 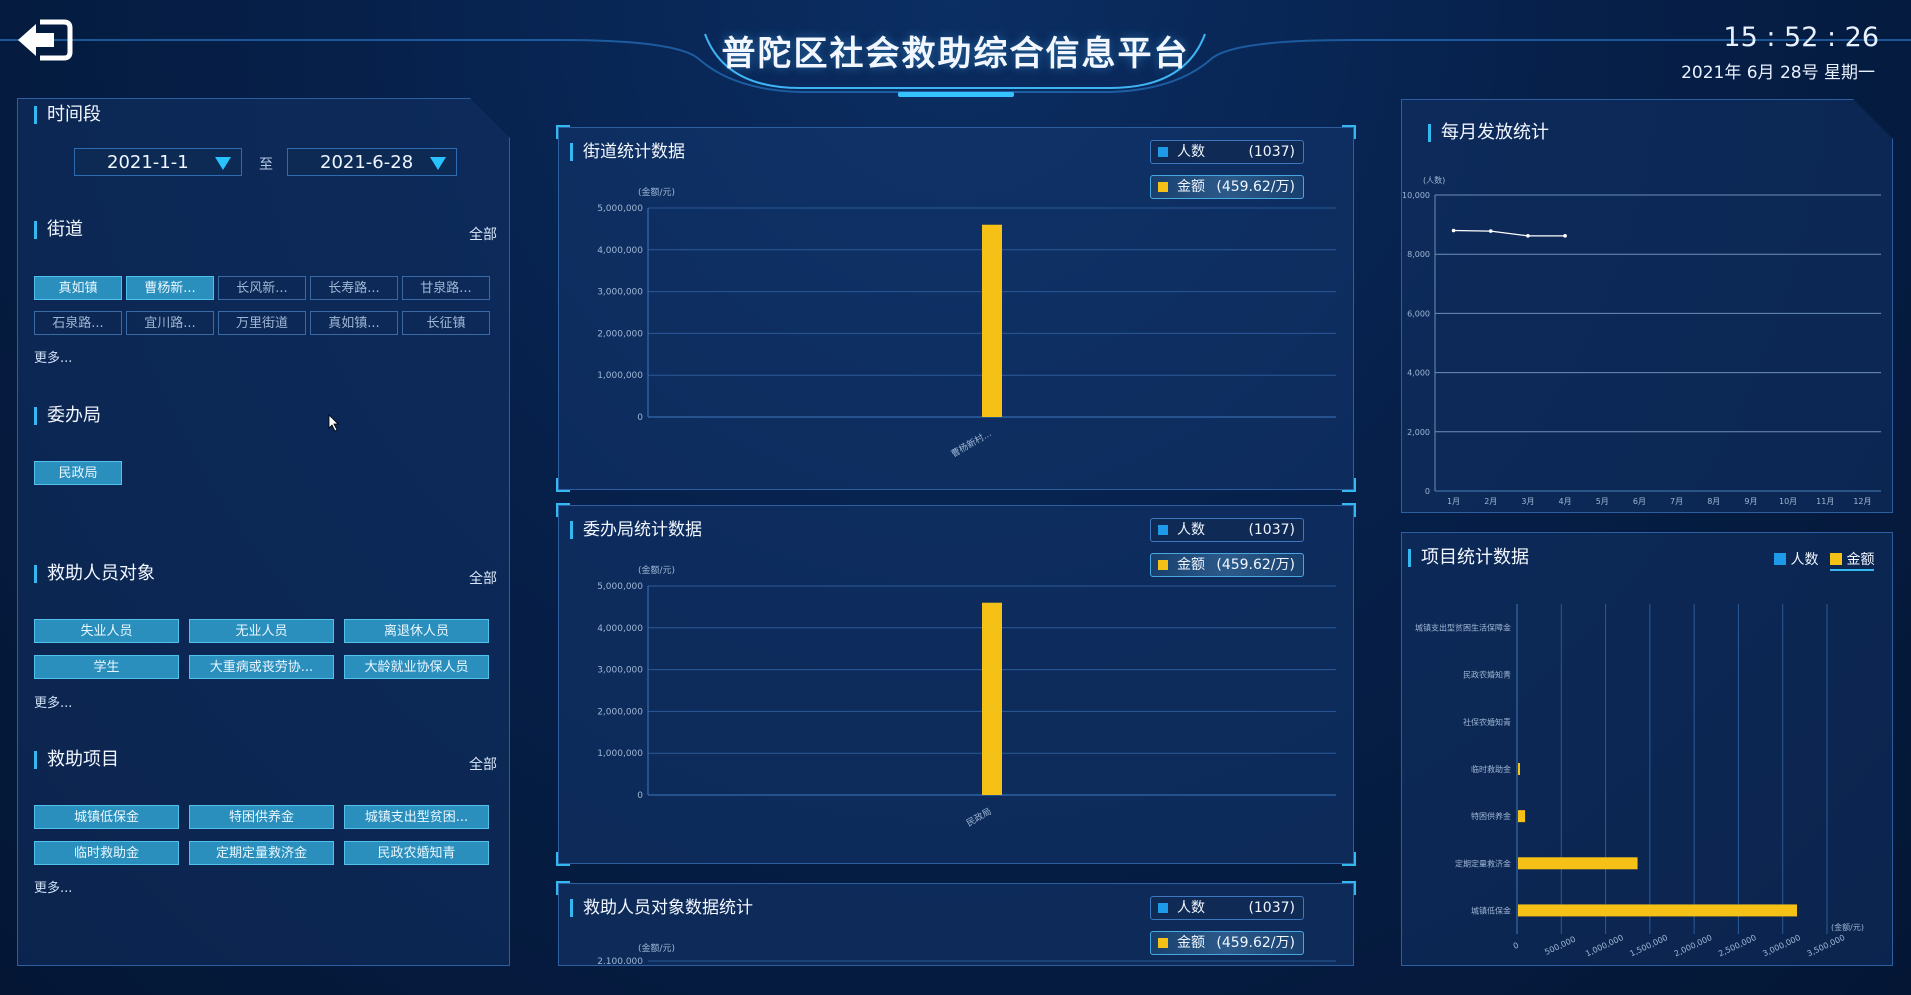 I want to click on y-tick-label: 临时救助金, so click(x=1491, y=769).